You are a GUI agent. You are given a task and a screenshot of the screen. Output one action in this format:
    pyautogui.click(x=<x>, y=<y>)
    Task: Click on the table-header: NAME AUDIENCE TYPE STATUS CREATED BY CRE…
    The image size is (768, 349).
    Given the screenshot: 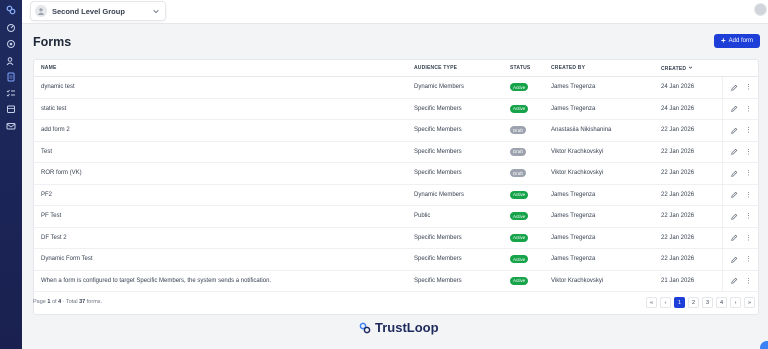 What is the action you would take?
    pyautogui.click(x=396, y=68)
    